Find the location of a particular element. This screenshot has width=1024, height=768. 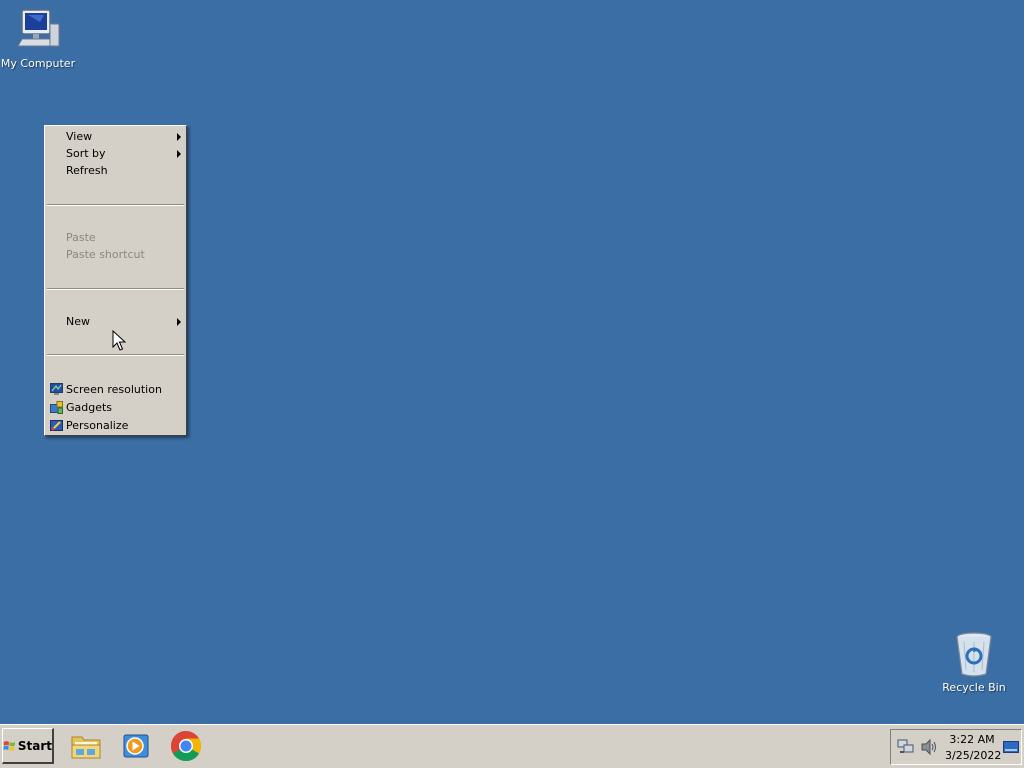

menu-item-personalize: Personalize is located at coordinates (115, 425).